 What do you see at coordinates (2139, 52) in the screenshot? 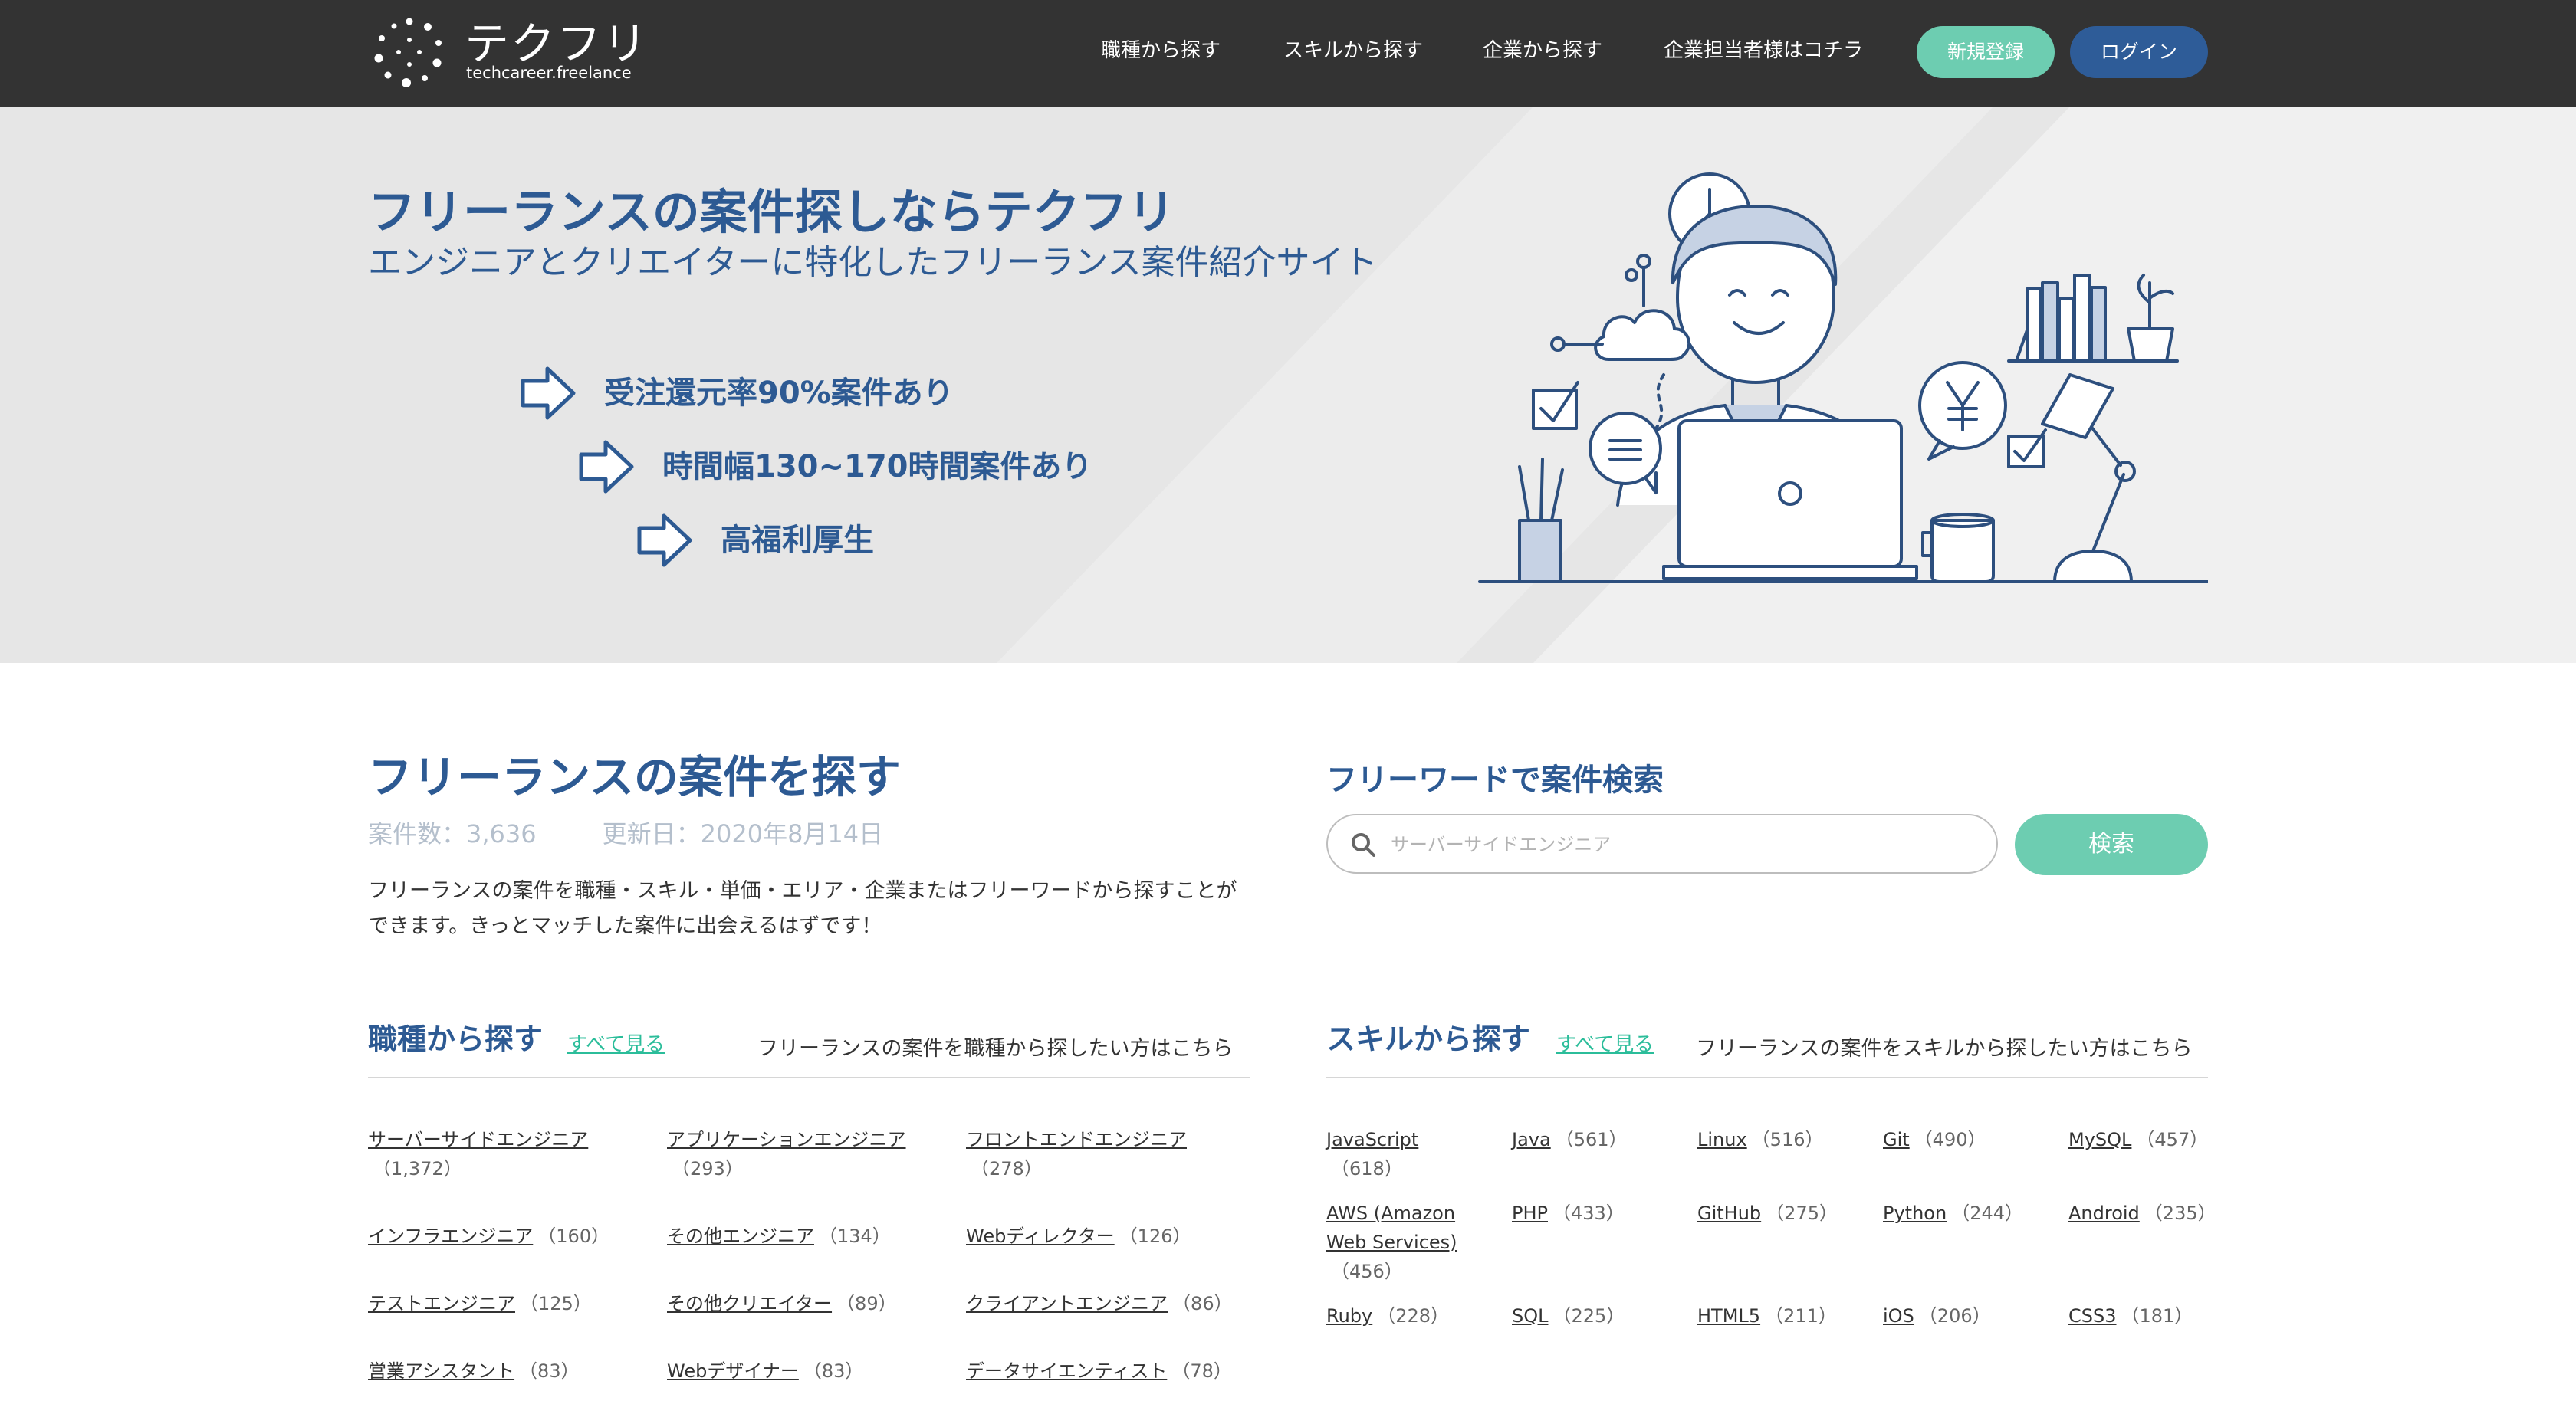
I see `login-button: ログイン` at bounding box center [2139, 52].